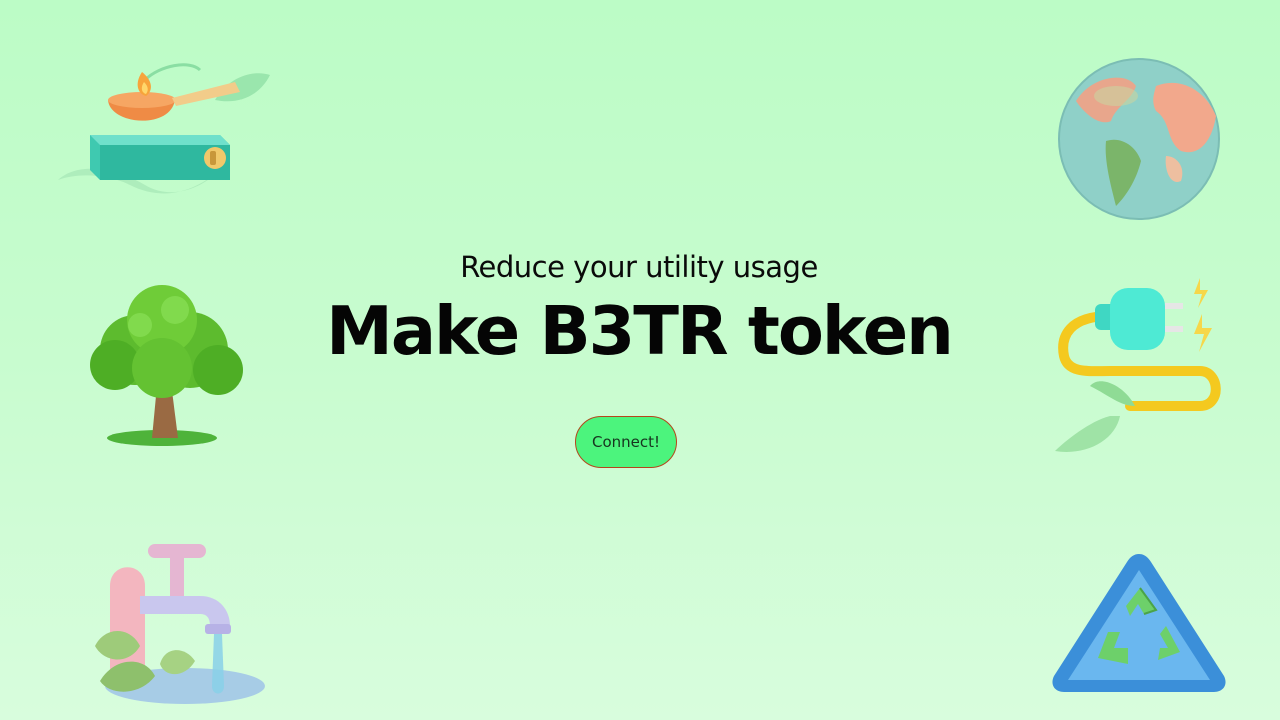 The width and height of the screenshot is (1280, 720). What do you see at coordinates (164, 128) in the screenshot?
I see `stove-icon` at bounding box center [164, 128].